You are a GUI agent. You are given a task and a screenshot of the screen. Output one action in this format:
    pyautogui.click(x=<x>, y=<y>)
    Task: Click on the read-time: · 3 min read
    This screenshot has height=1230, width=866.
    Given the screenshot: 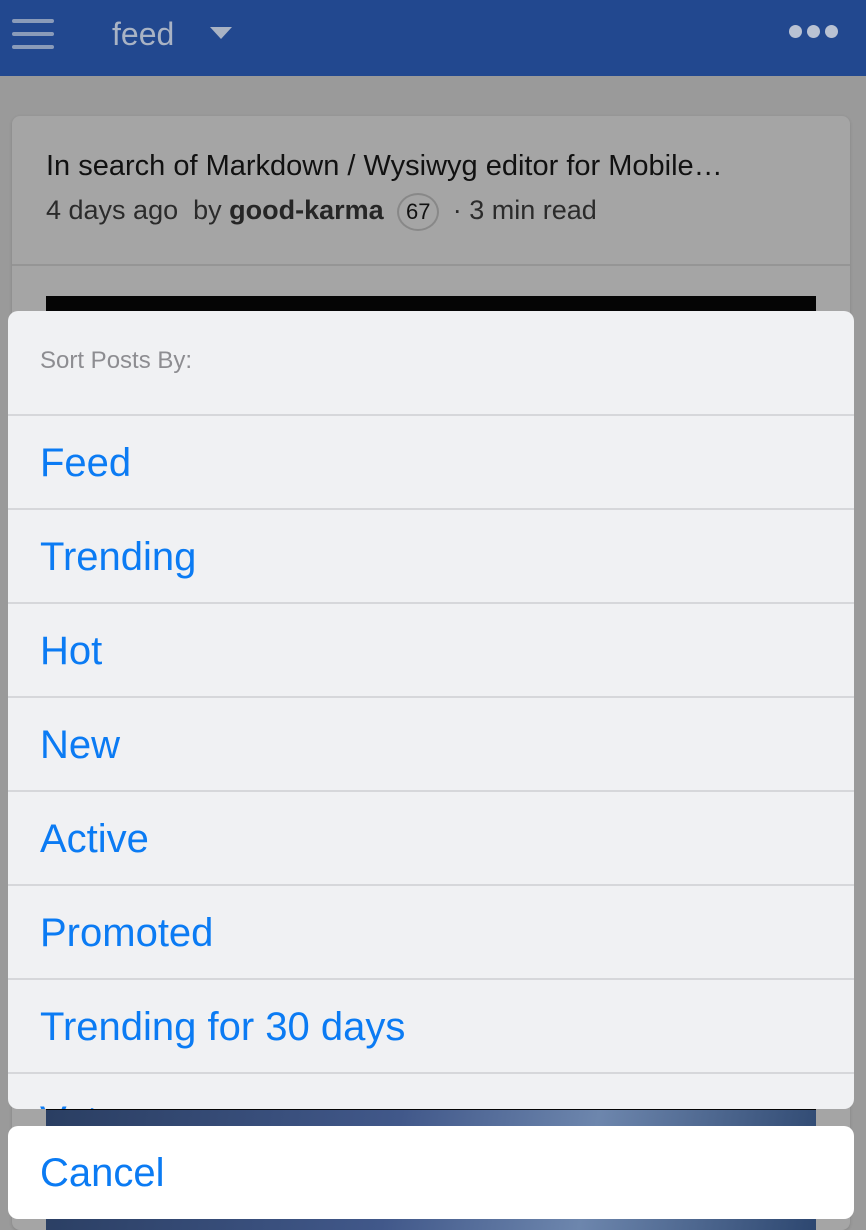 What is the action you would take?
    pyautogui.click(x=524, y=210)
    